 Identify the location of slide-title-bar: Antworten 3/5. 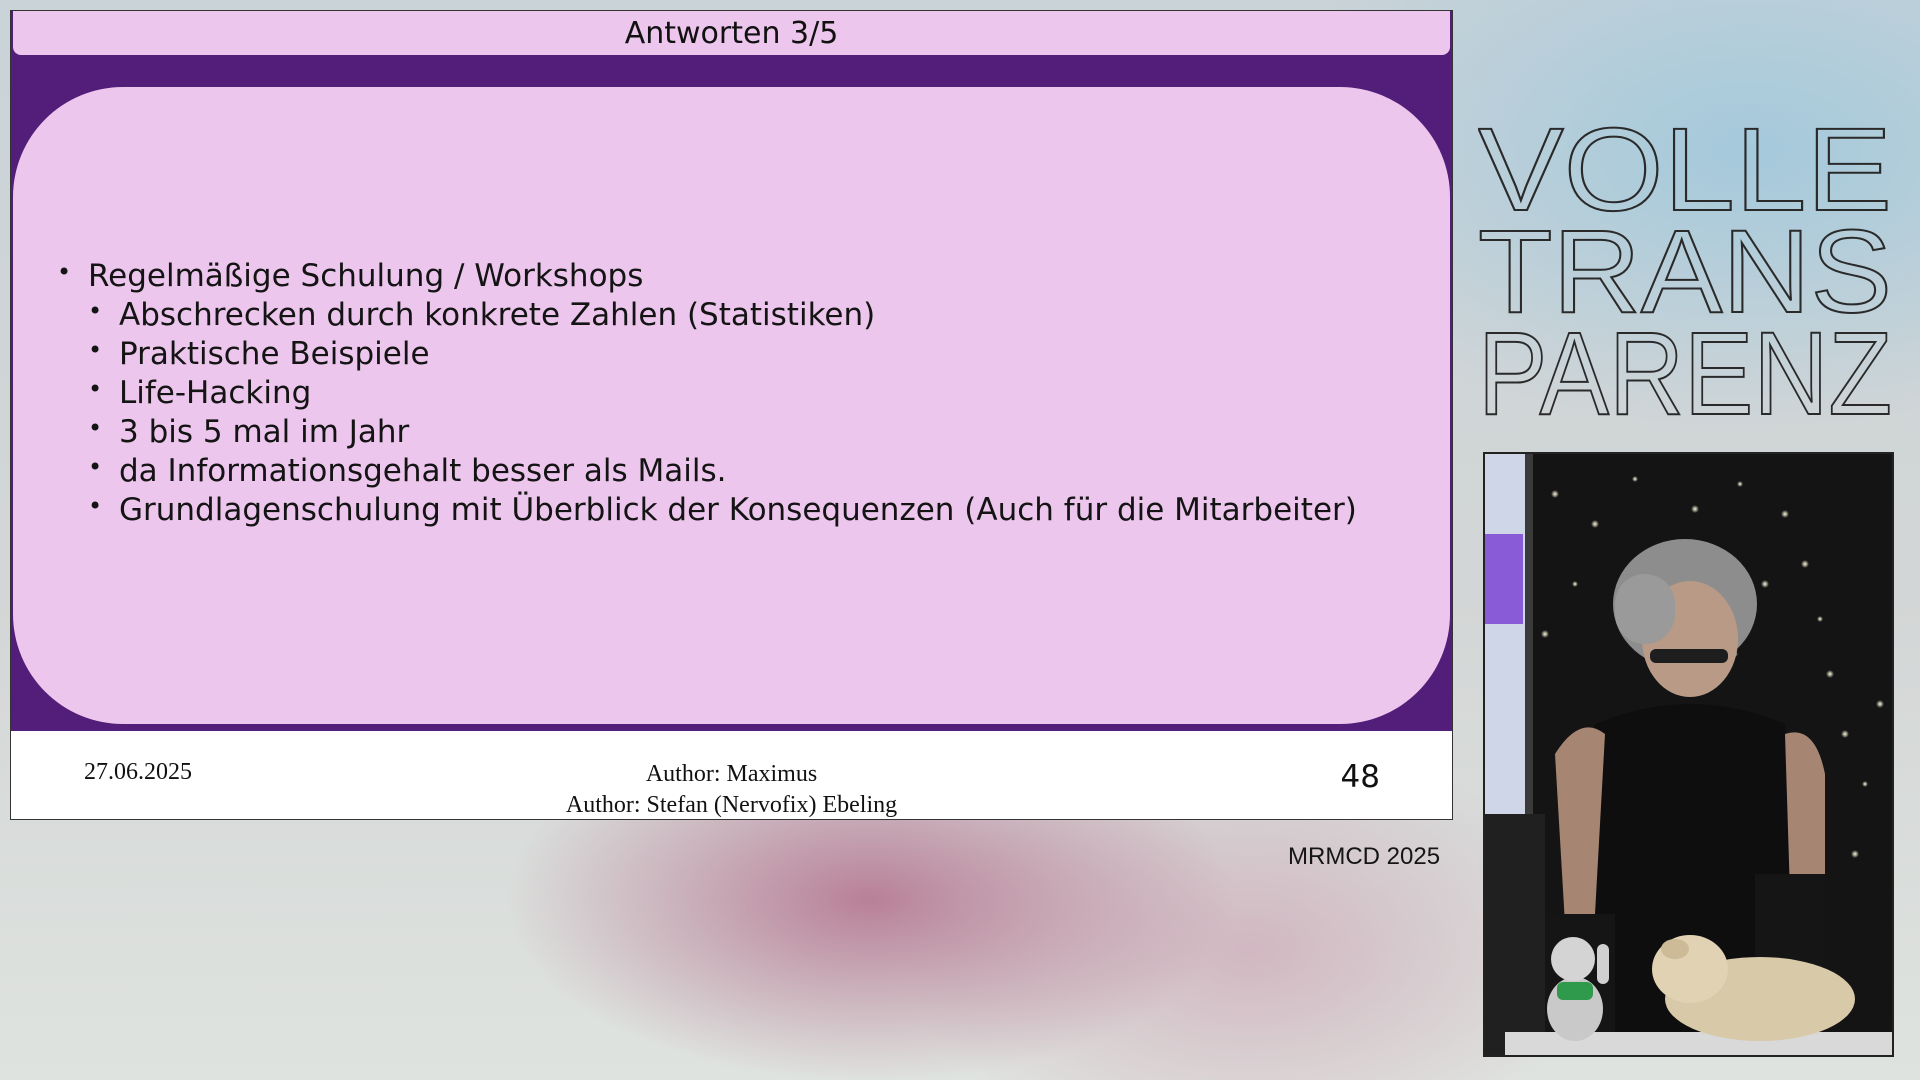
(731, 33).